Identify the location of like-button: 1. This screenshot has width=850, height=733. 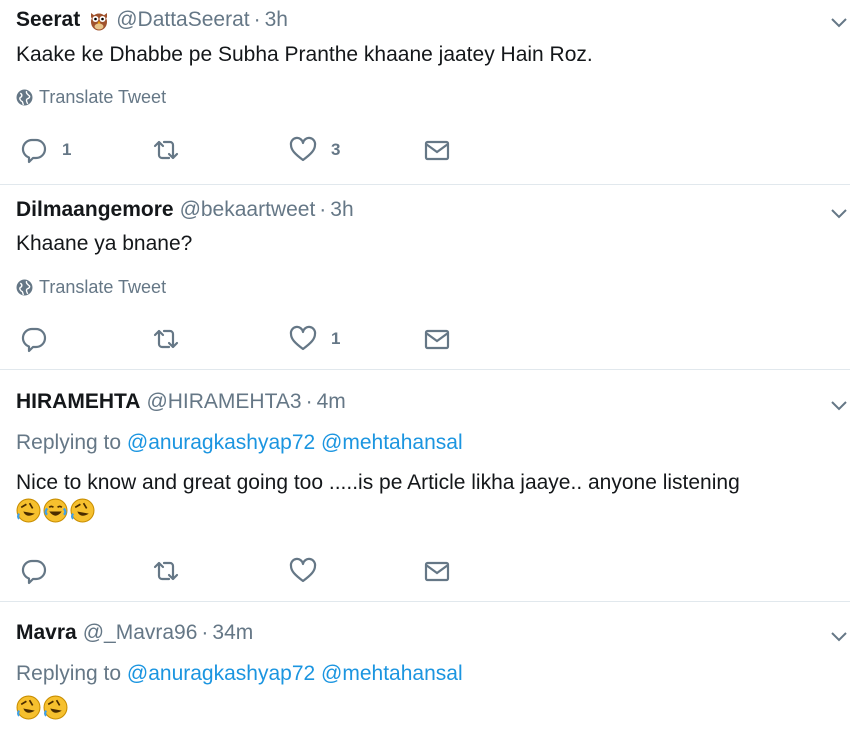
(314, 339).